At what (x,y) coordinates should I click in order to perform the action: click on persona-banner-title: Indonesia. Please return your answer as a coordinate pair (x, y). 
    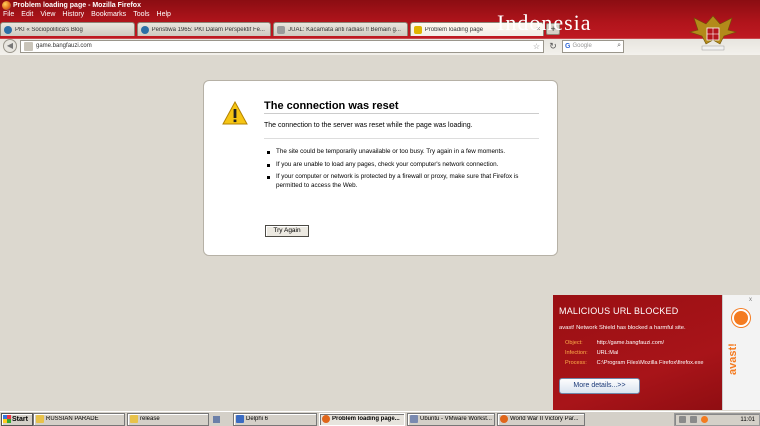
    Looking at the image, I should click on (544, 22).